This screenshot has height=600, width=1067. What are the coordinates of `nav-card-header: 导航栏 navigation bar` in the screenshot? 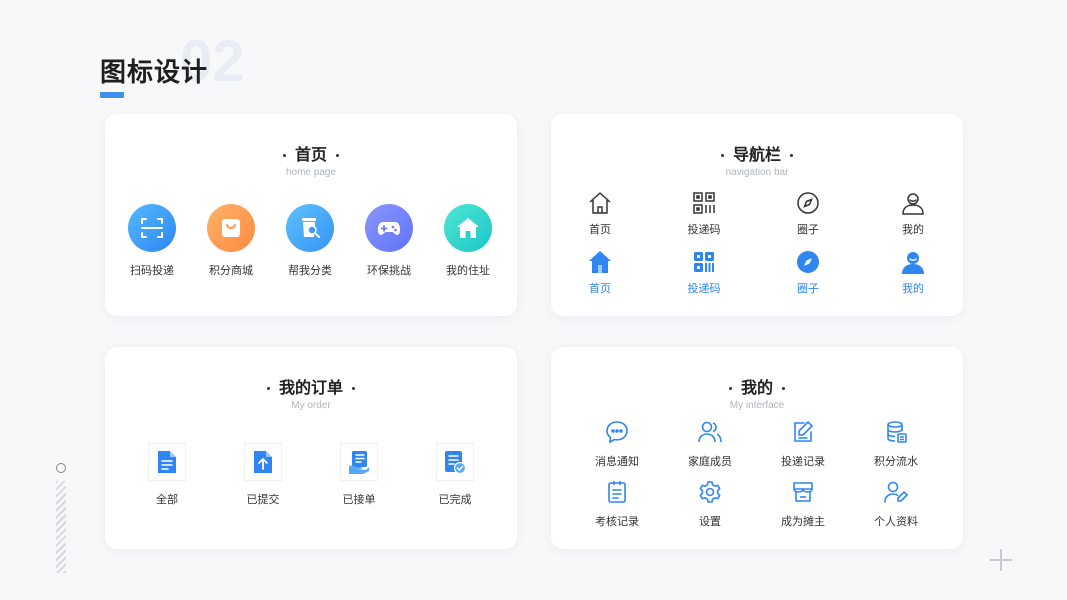 It's located at (757, 162).